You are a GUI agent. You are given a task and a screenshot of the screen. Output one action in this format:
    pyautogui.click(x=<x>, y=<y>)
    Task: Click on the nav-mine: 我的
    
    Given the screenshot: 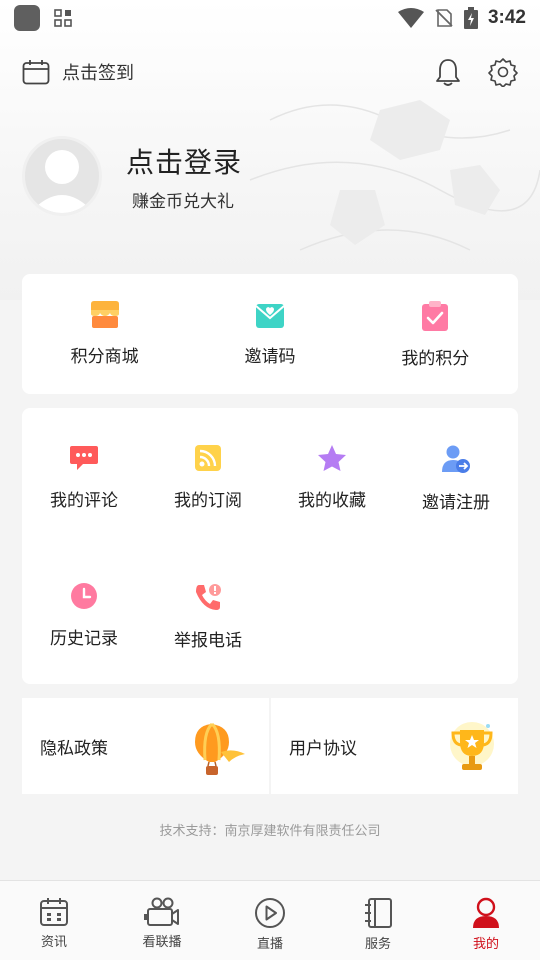 What is the action you would take?
    pyautogui.click(x=486, y=920)
    